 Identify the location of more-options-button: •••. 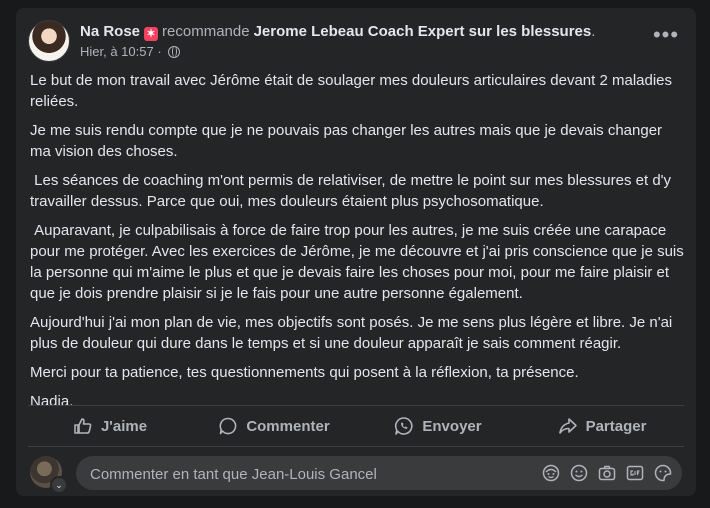
(666, 39).